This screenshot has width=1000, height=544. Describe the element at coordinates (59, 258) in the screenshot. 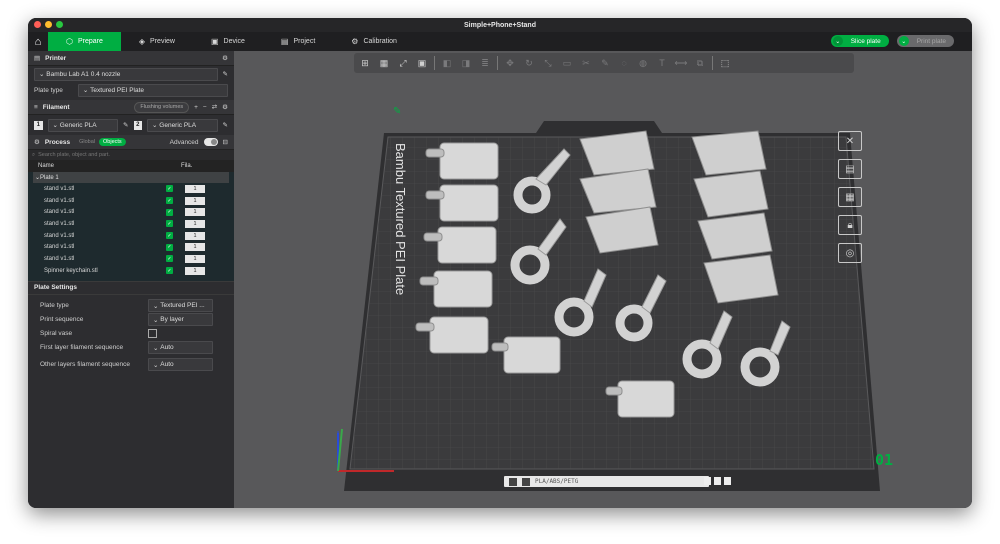

I see `object-name: stand v1.stl` at that location.